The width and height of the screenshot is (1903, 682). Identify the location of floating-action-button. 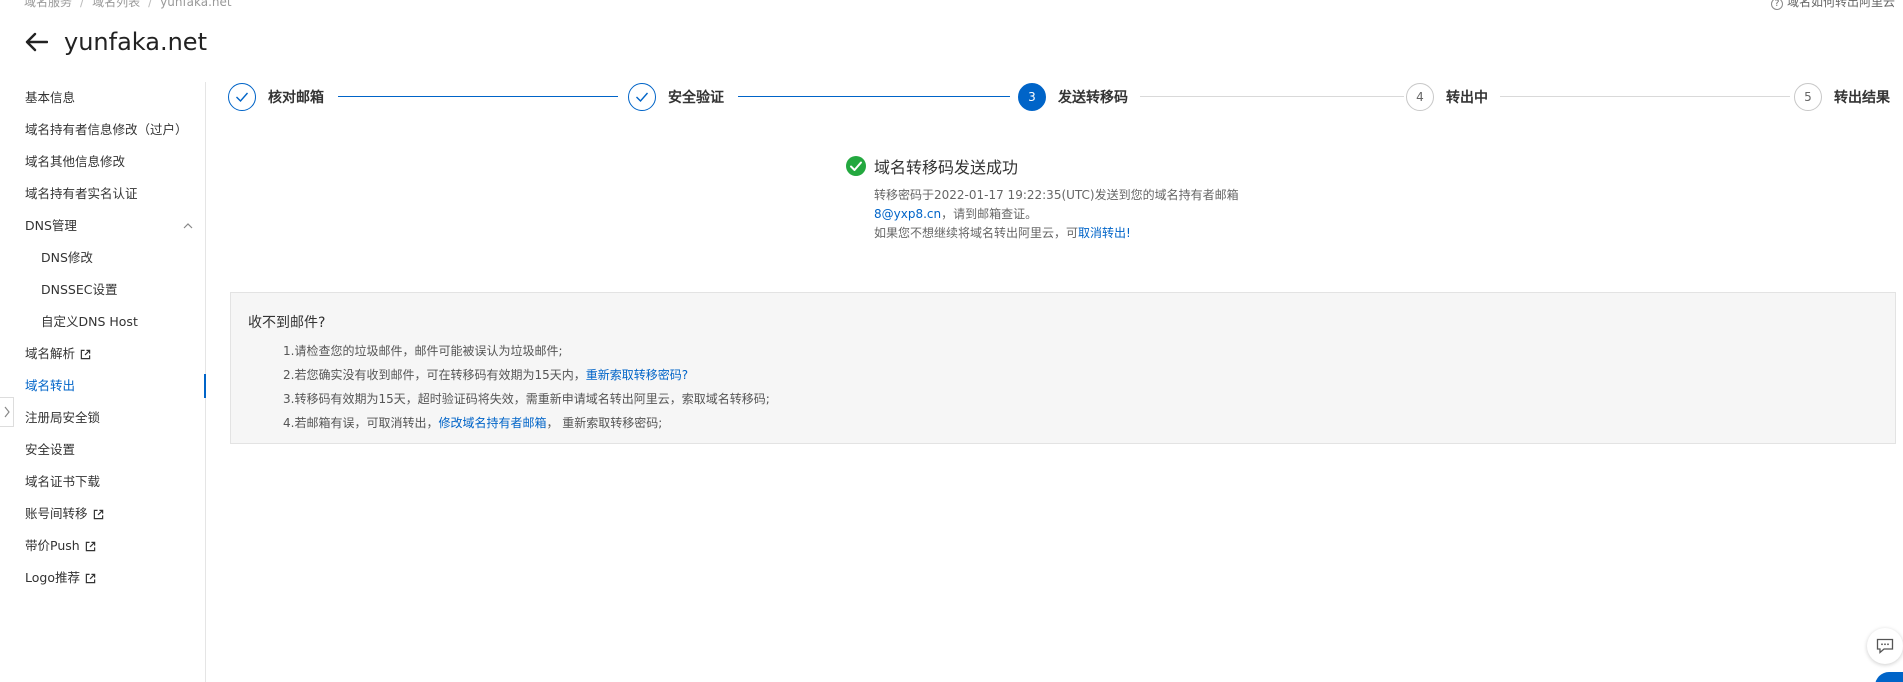
(1889, 677).